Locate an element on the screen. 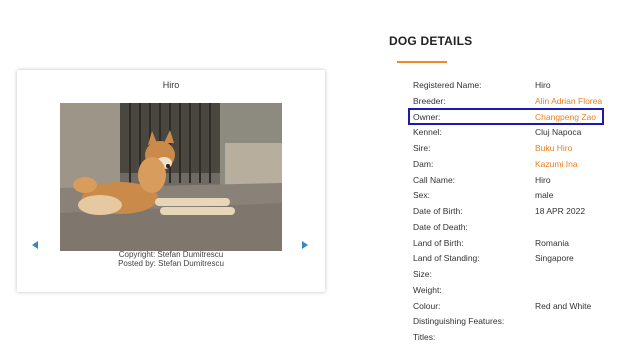  detail-value-link: Alin Adrian Florea is located at coordinates (568, 101).